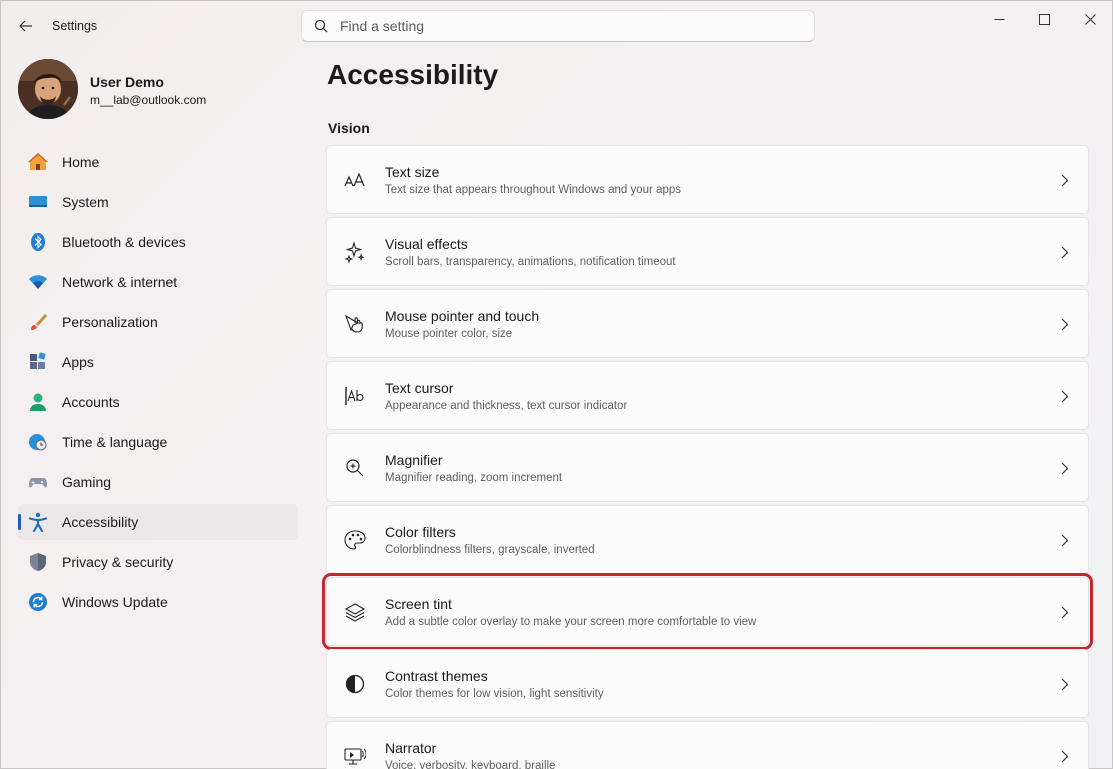  What do you see at coordinates (470, 764) in the screenshot?
I see `card-description: Voice, verbosity, keyboard, braille` at bounding box center [470, 764].